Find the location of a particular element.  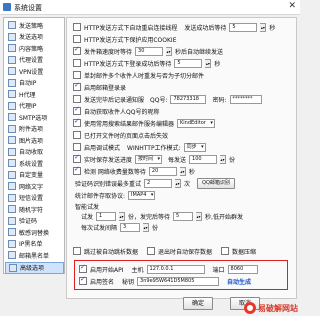

per-send-input: 100 is located at coordinates (203, 159).